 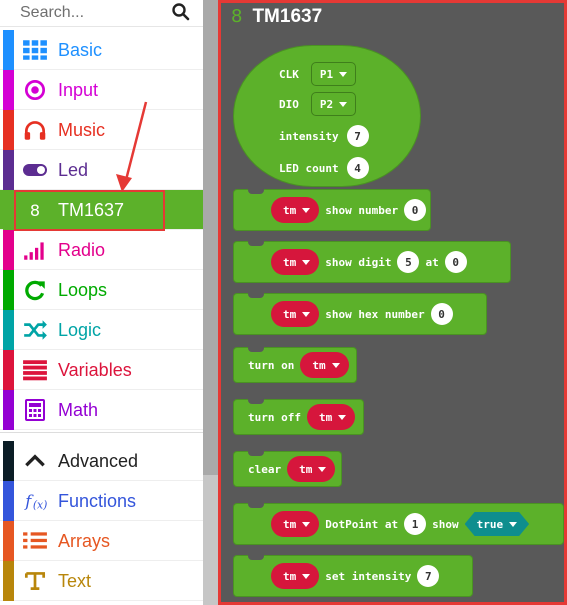 I want to click on category-label: Loops, so click(x=83, y=290).